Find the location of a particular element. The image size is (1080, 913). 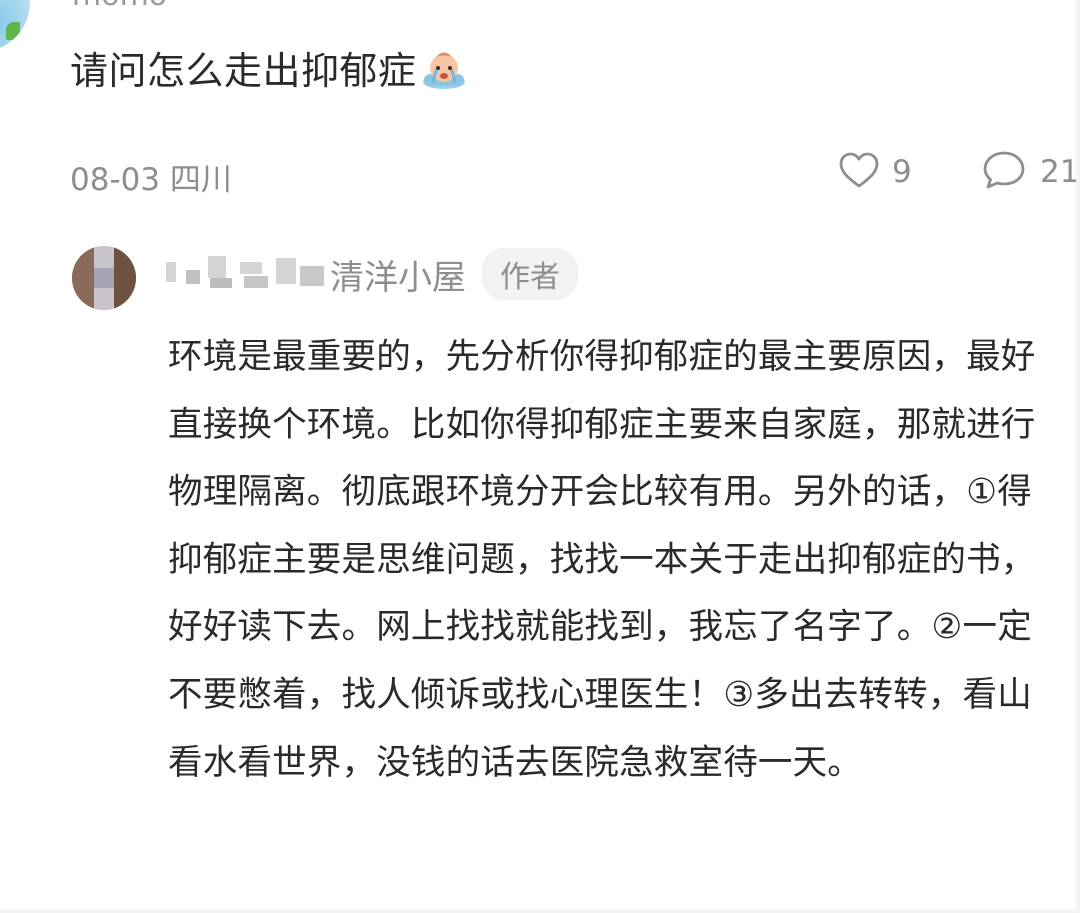

comment-date-location: 08-03 四川 is located at coordinates (151, 180).